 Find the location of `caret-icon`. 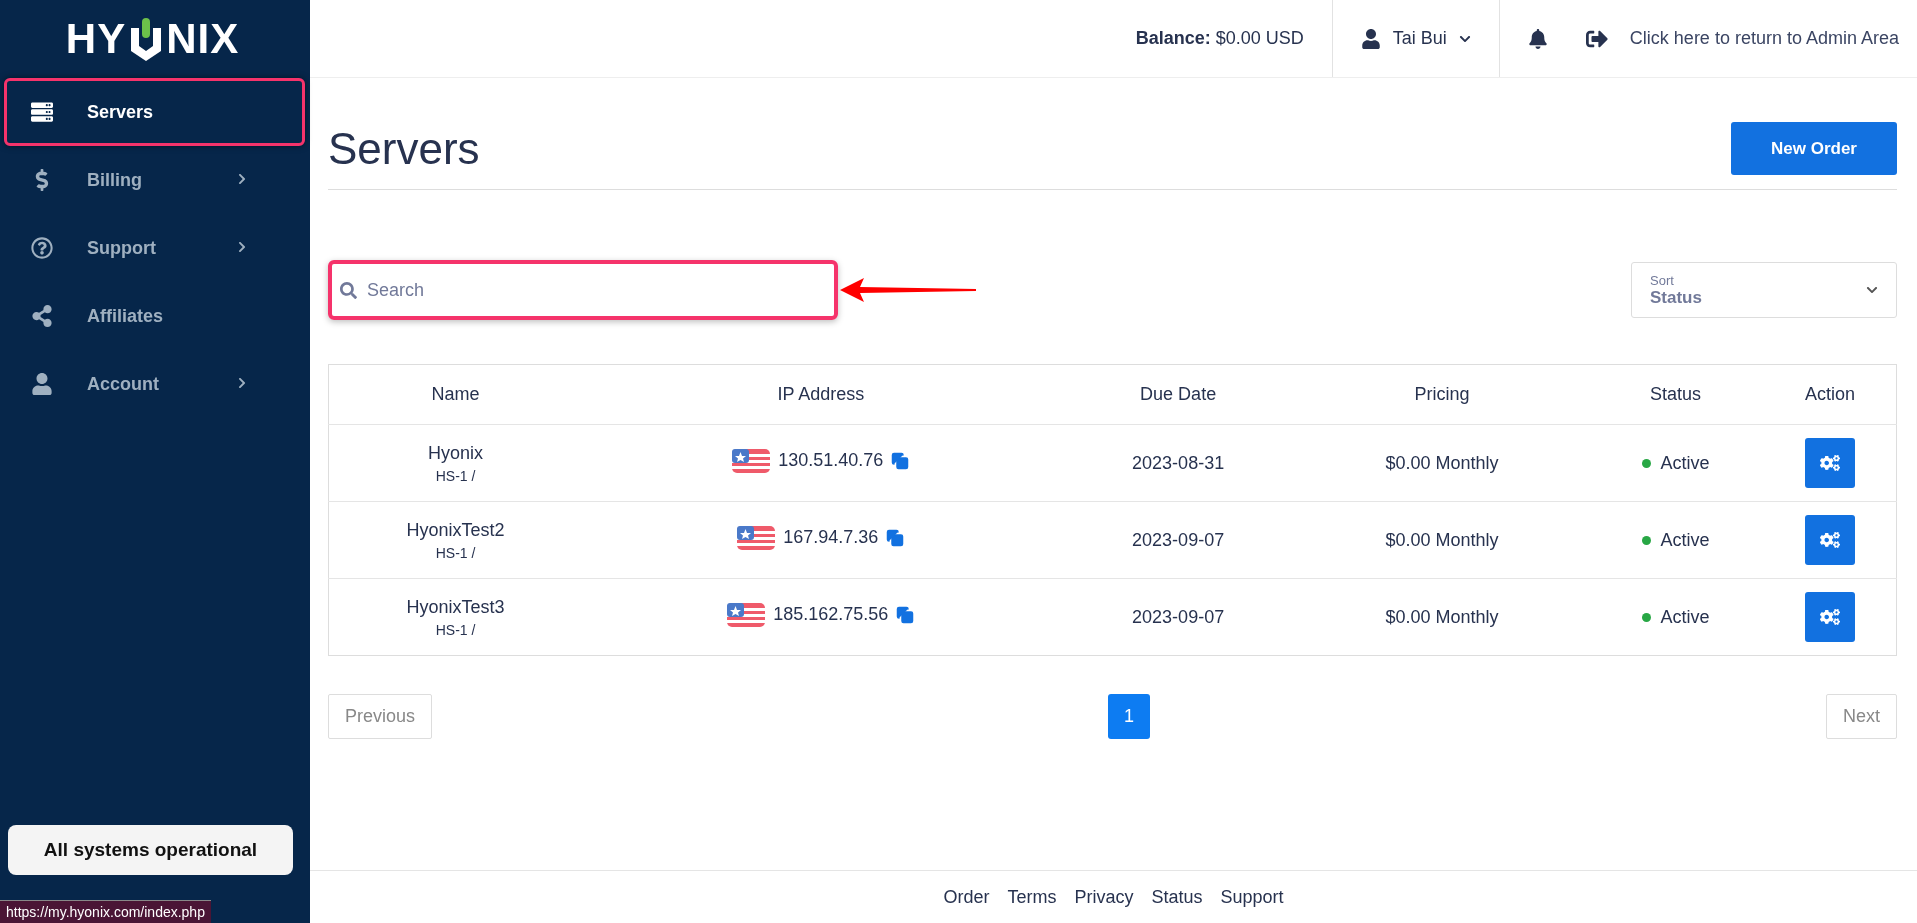

caret-icon is located at coordinates (1872, 290).